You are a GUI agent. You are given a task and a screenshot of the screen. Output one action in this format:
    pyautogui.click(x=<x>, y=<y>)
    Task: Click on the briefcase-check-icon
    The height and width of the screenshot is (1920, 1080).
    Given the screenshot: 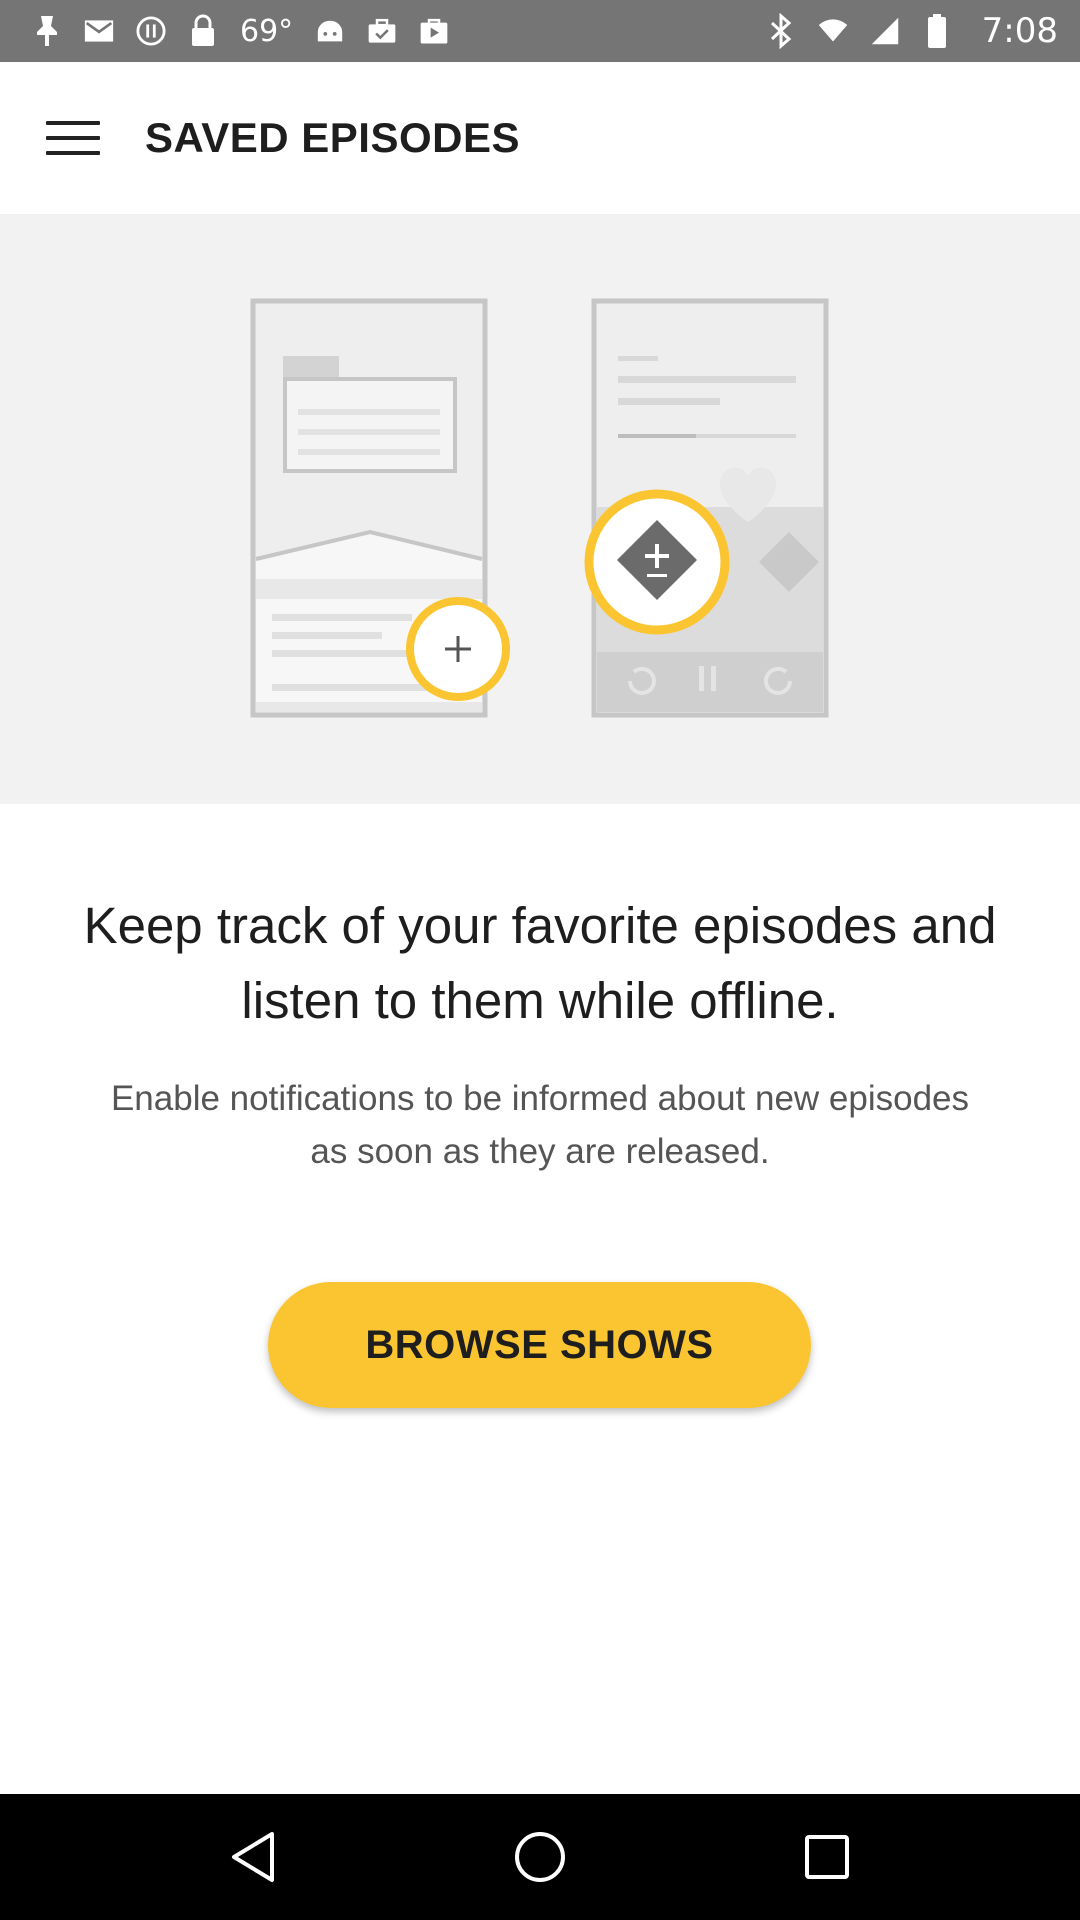 What is the action you would take?
    pyautogui.click(x=382, y=31)
    